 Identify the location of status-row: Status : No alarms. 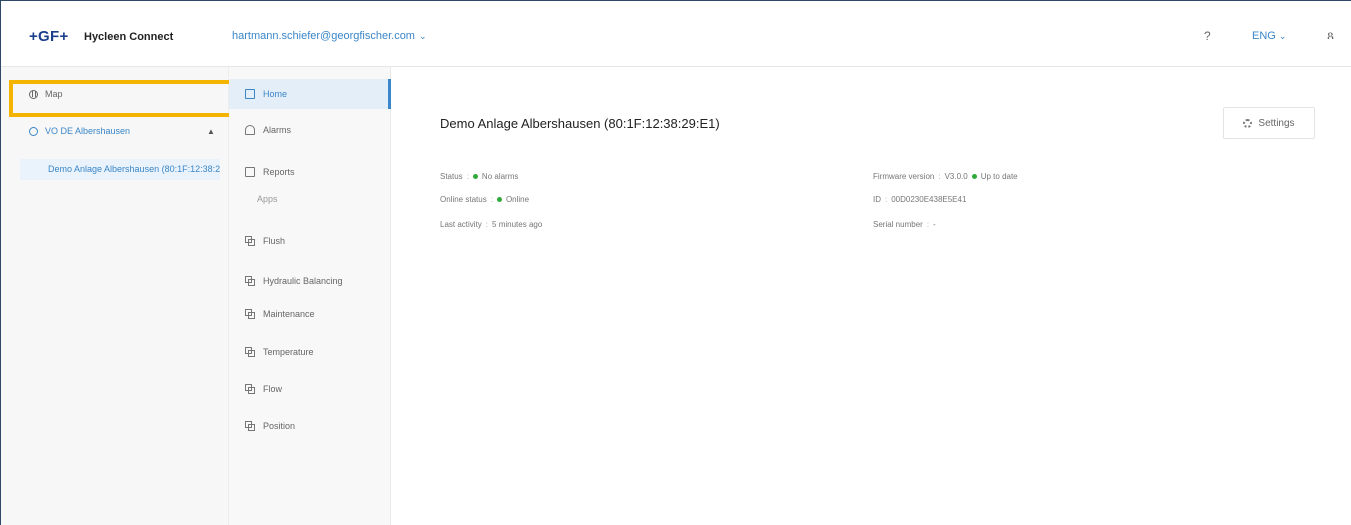
(479, 176).